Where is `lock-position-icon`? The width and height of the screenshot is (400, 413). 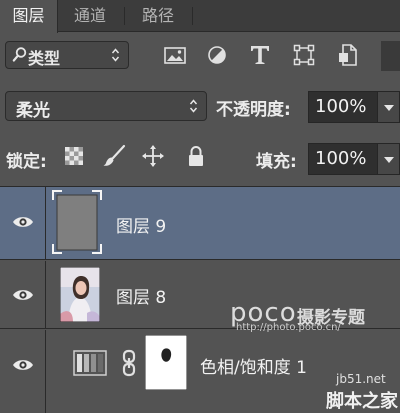 lock-position-icon is located at coordinates (153, 156).